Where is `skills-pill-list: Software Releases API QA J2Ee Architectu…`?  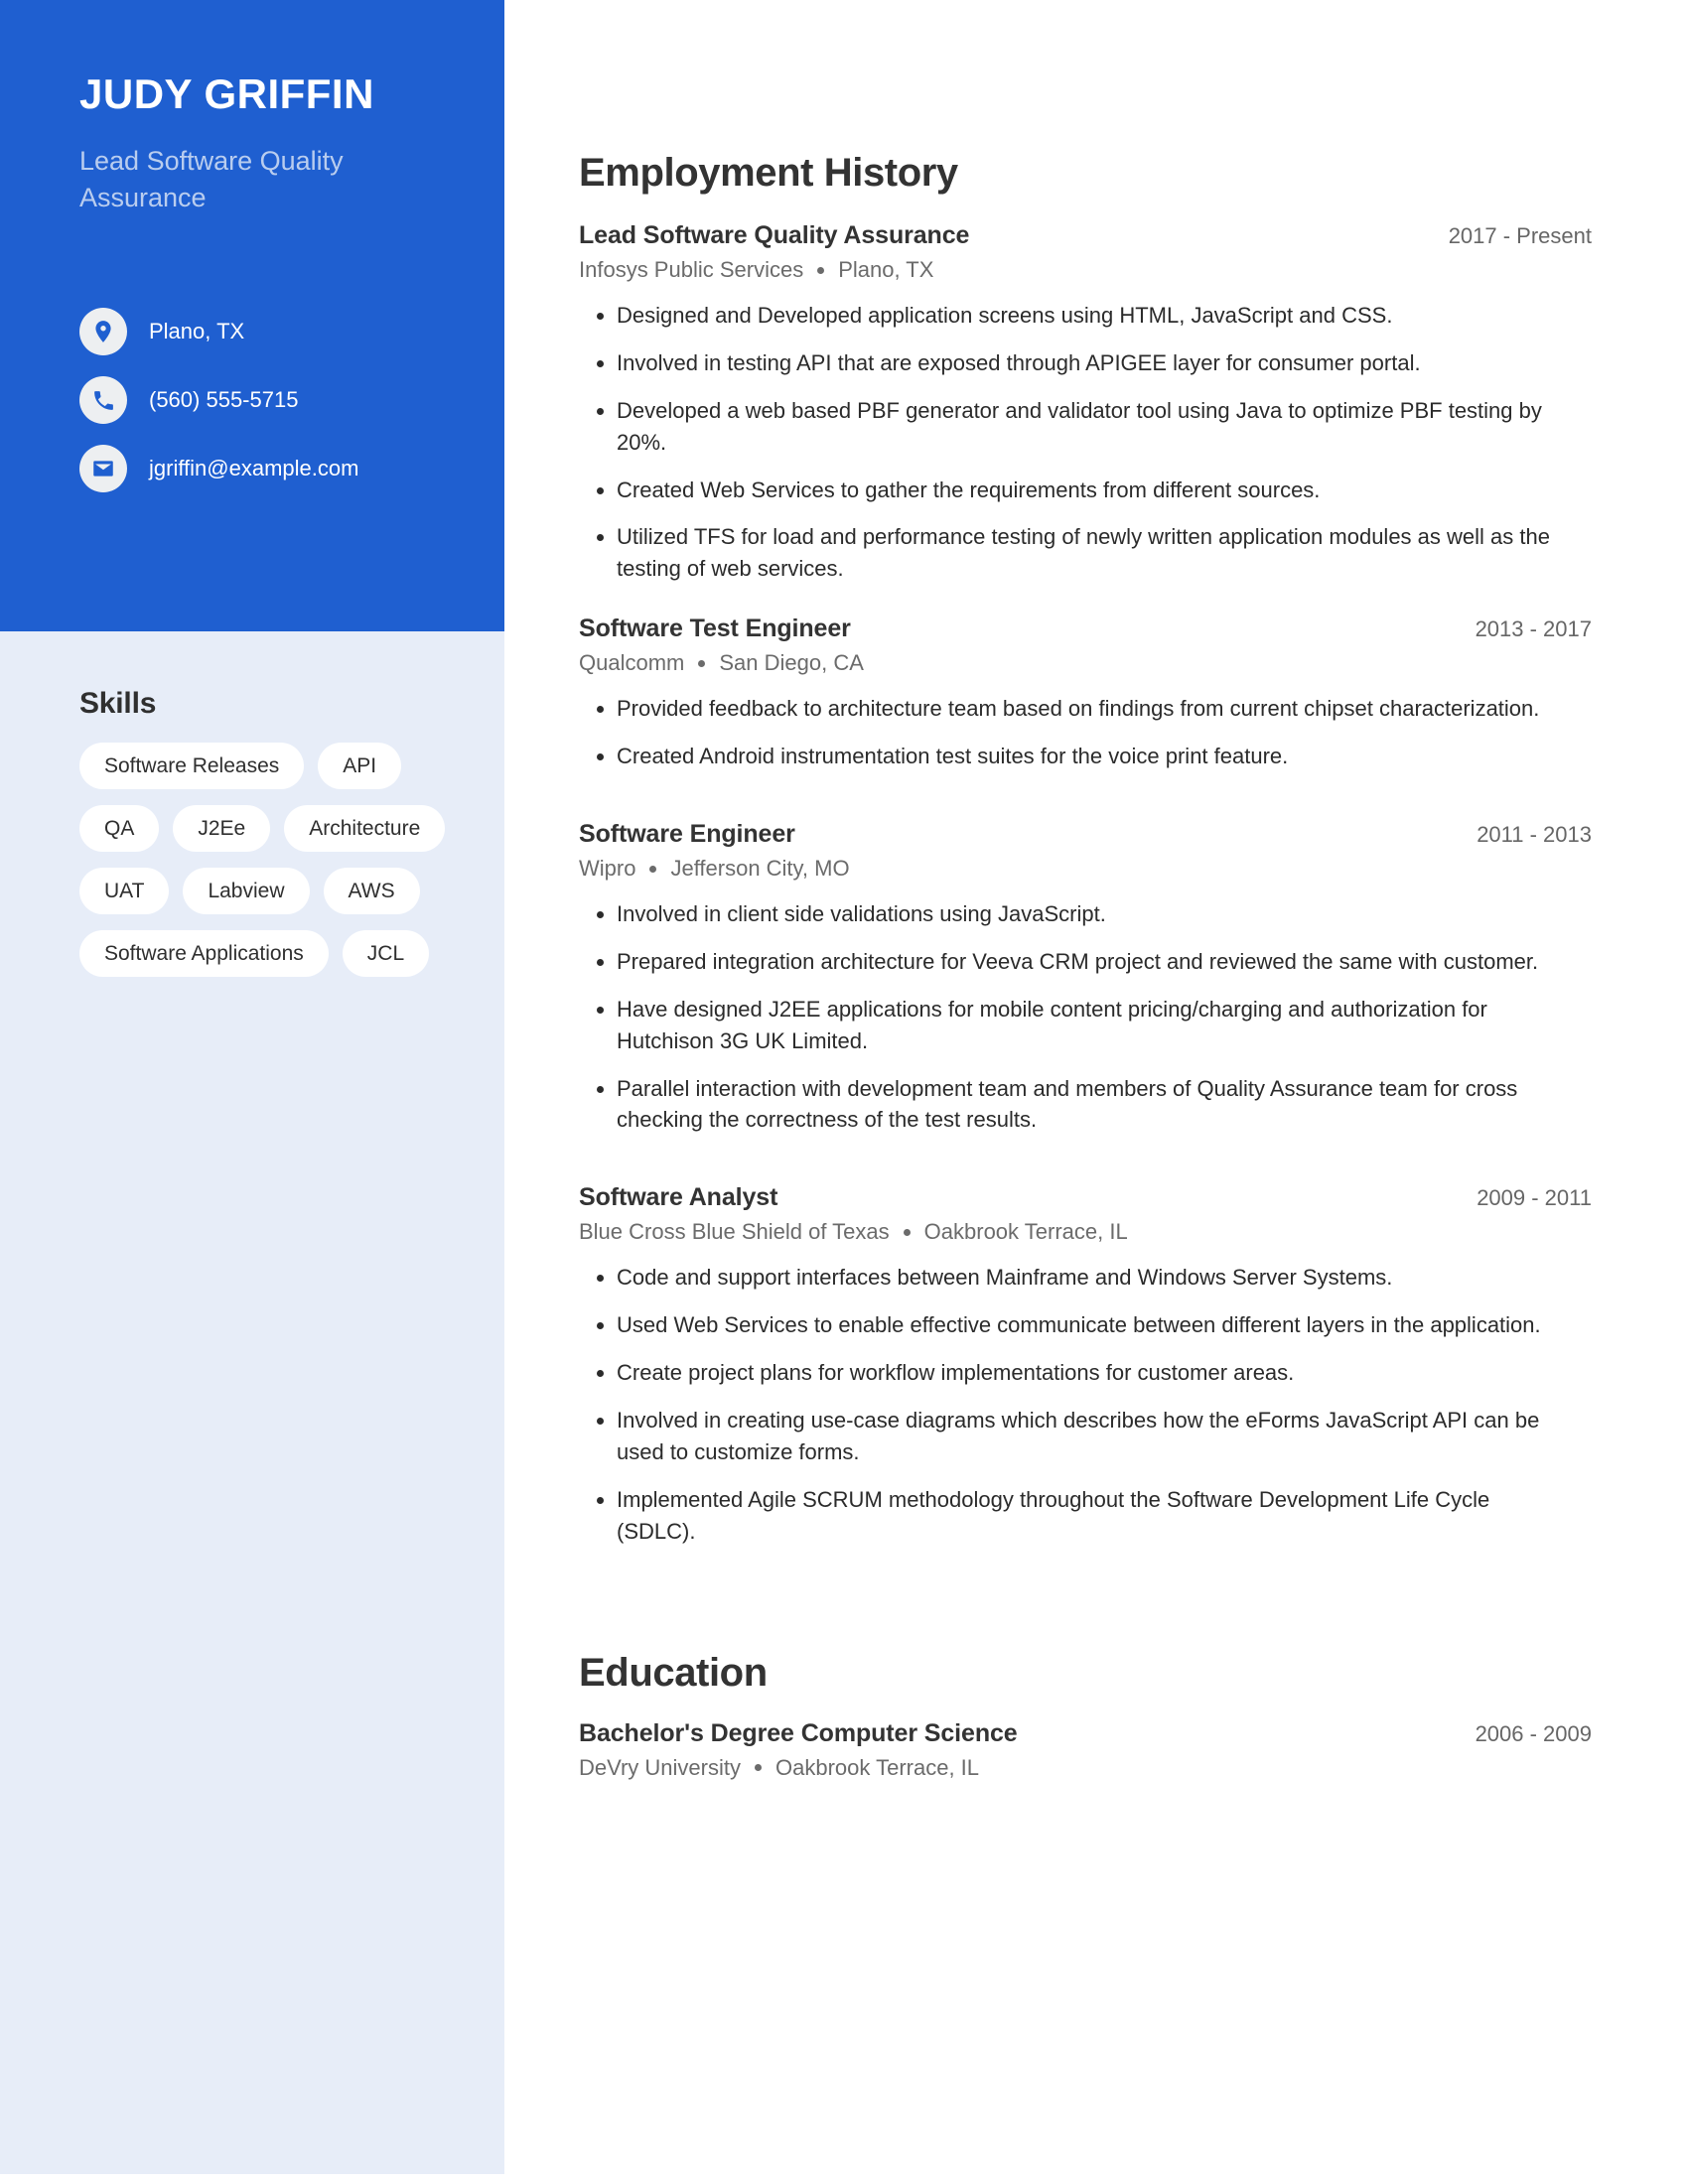 skills-pill-list: Software Releases API QA J2Ee Architectu… is located at coordinates (278, 860).